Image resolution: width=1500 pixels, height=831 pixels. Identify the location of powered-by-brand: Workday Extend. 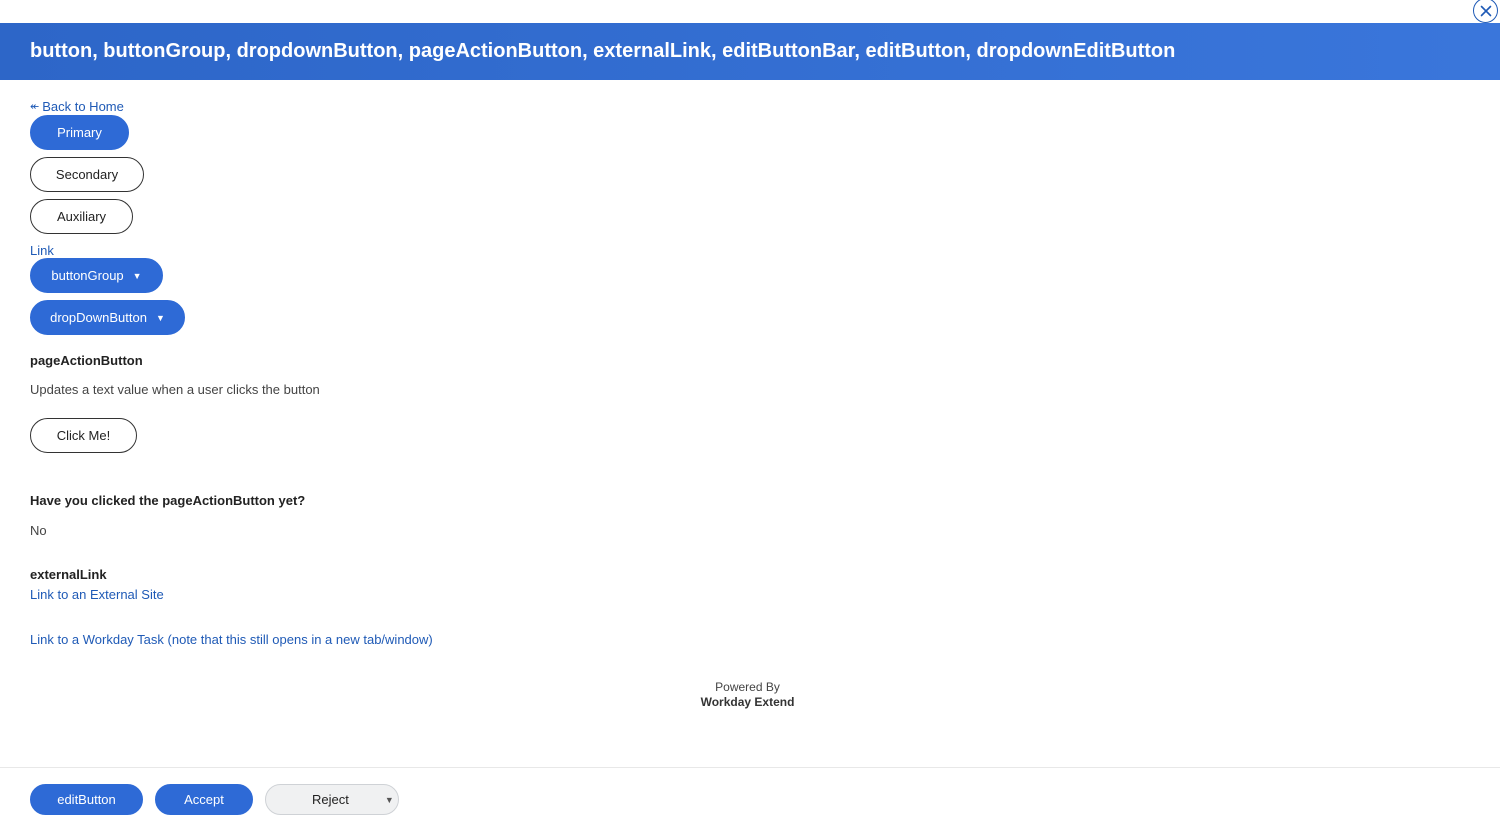
(747, 702).